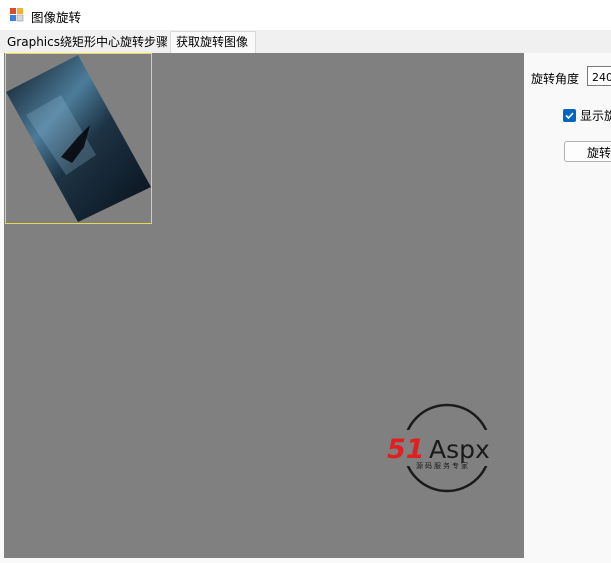  Describe the element at coordinates (406, 449) in the screenshot. I see `logo-51-text: 51` at that location.